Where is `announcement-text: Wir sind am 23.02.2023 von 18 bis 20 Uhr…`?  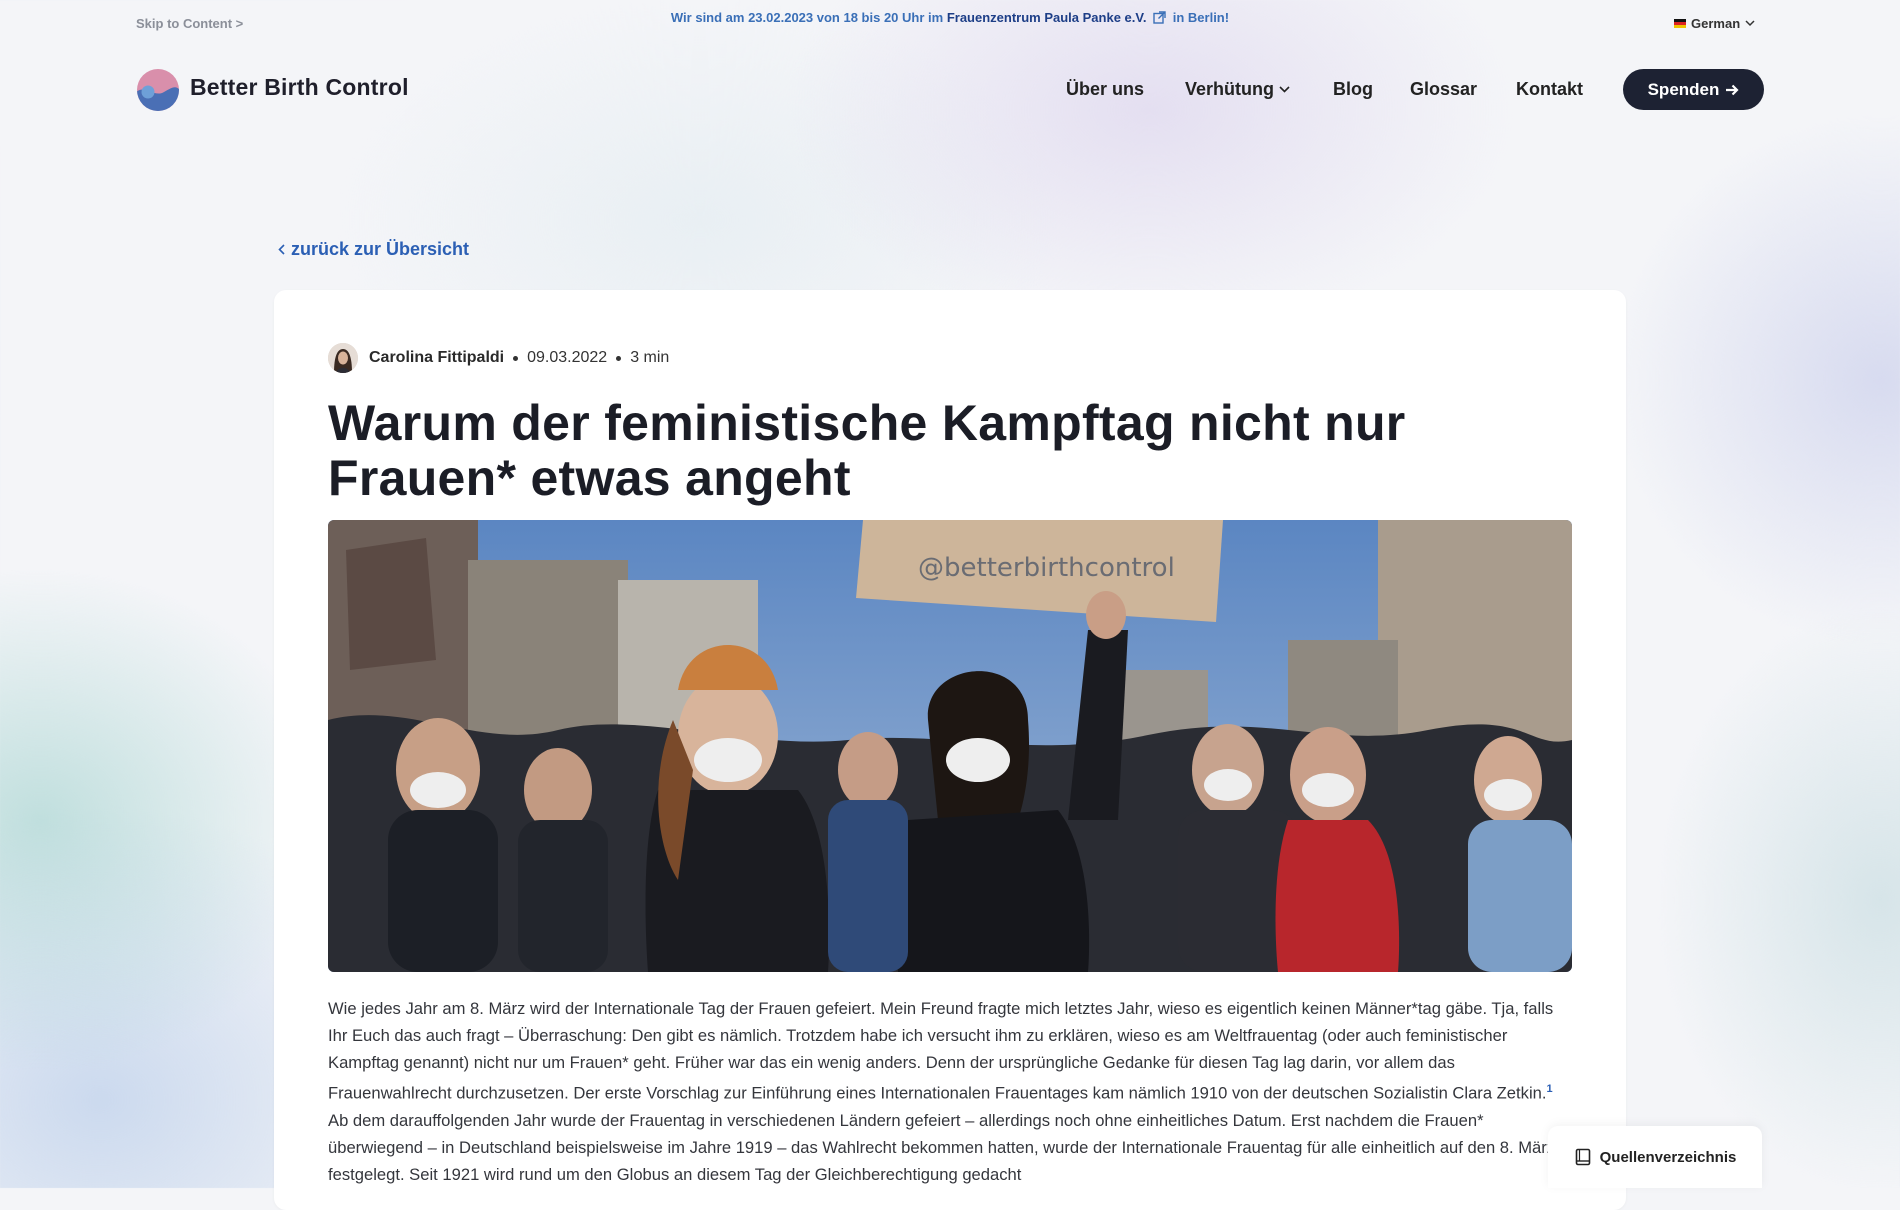 announcement-text: Wir sind am 23.02.2023 von 18 bis 20 Uhr… is located at coordinates (807, 17).